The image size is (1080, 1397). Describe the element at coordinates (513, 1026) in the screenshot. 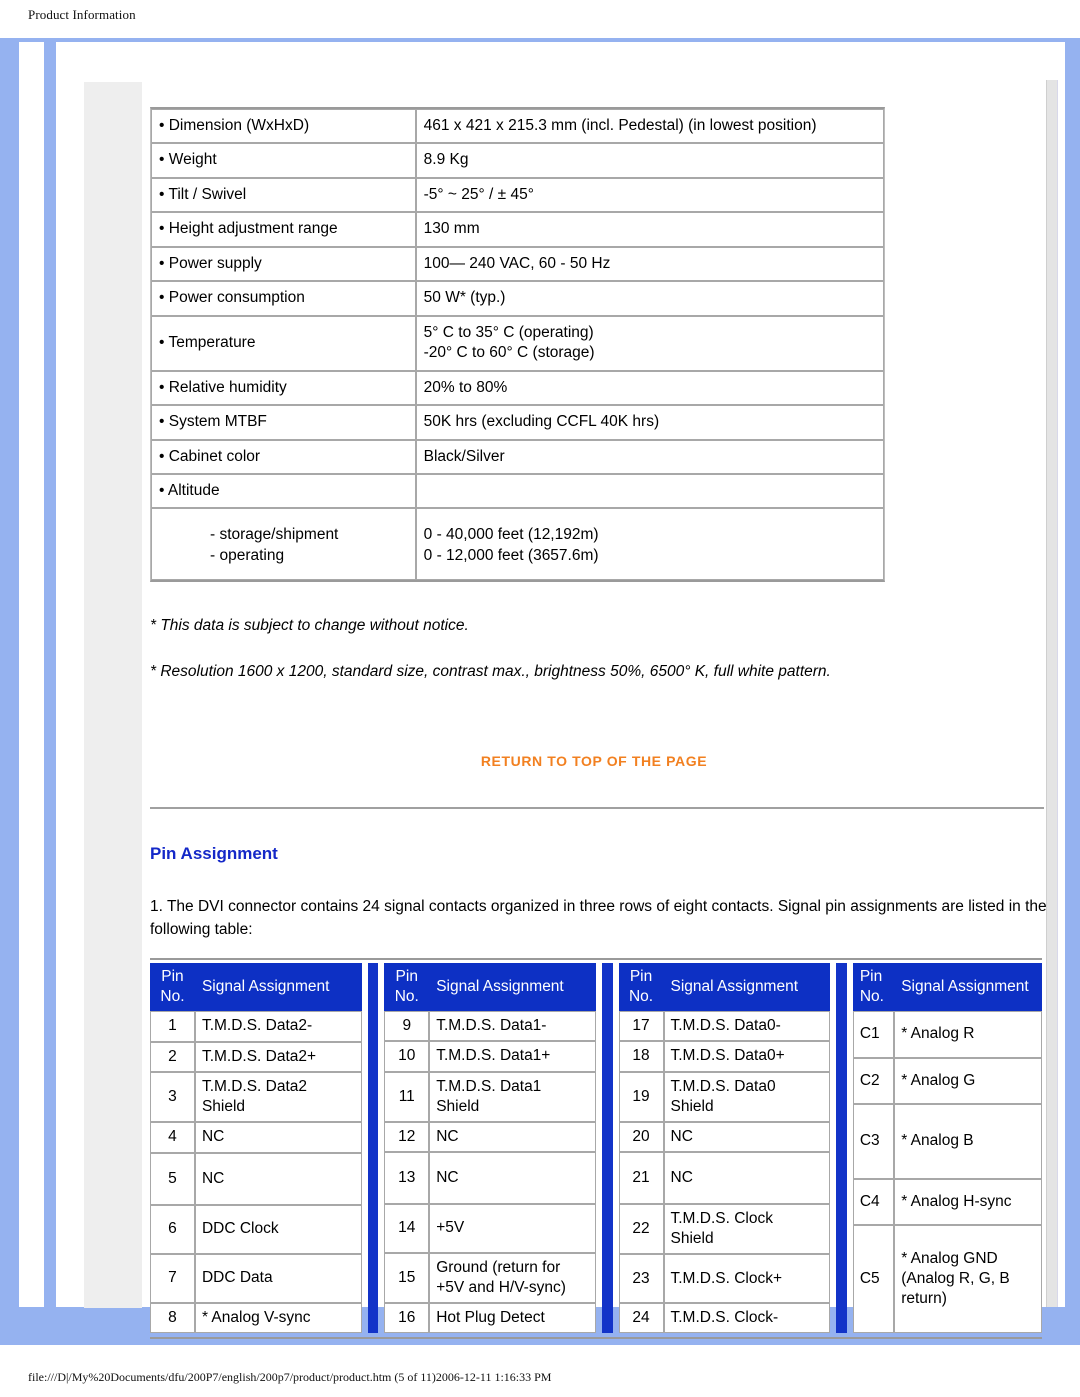

I see `signal-assignment-cell: T.M.D.S. Data1-` at that location.